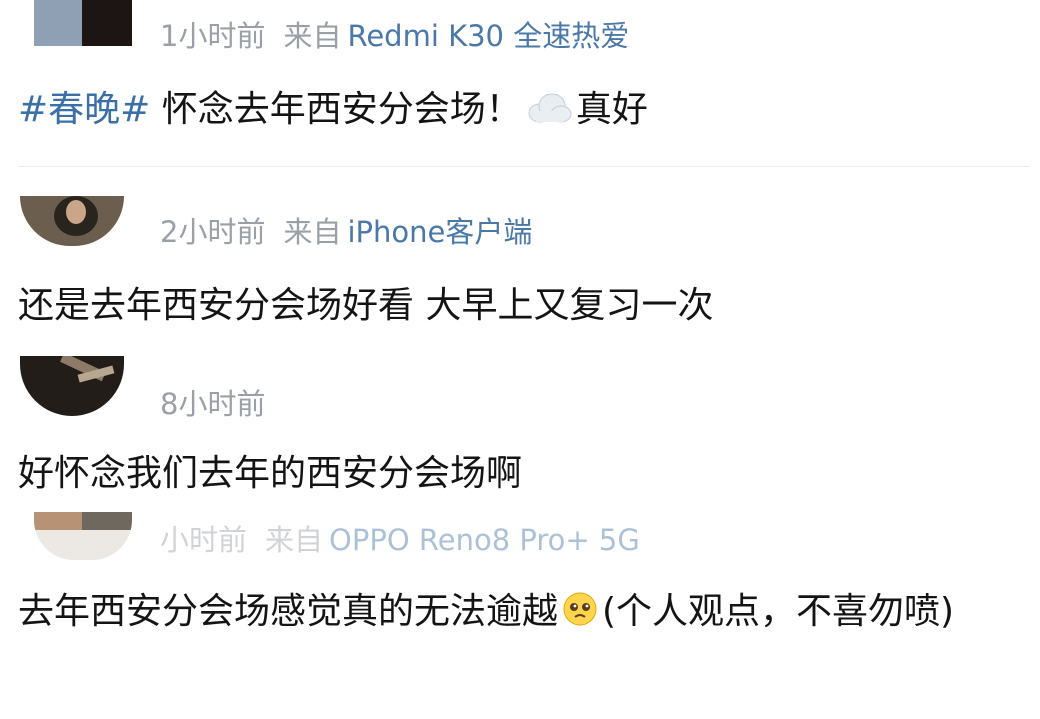 Image resolution: width=1040 pixels, height=719 pixels. I want to click on comment-meta: 1小时前 来自 Redmi K30 全速热爱, so click(394, 36).